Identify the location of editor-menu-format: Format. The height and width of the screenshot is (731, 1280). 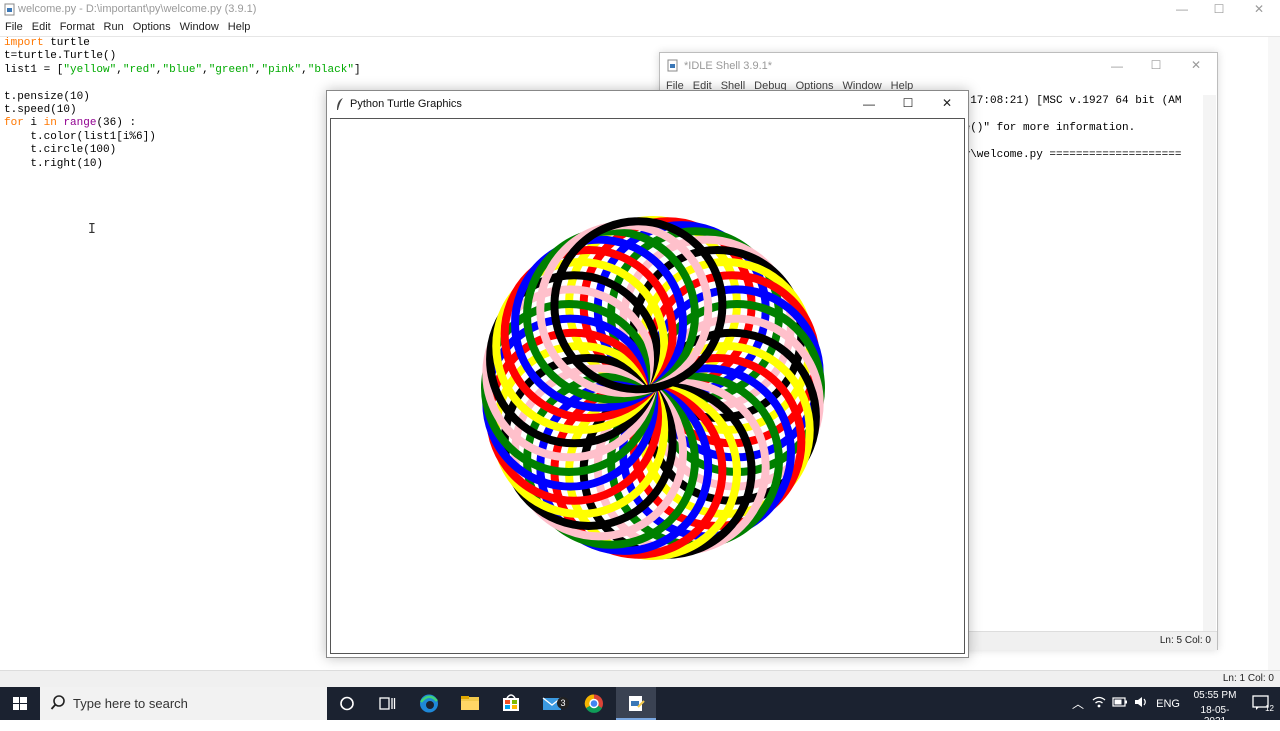
(77, 27).